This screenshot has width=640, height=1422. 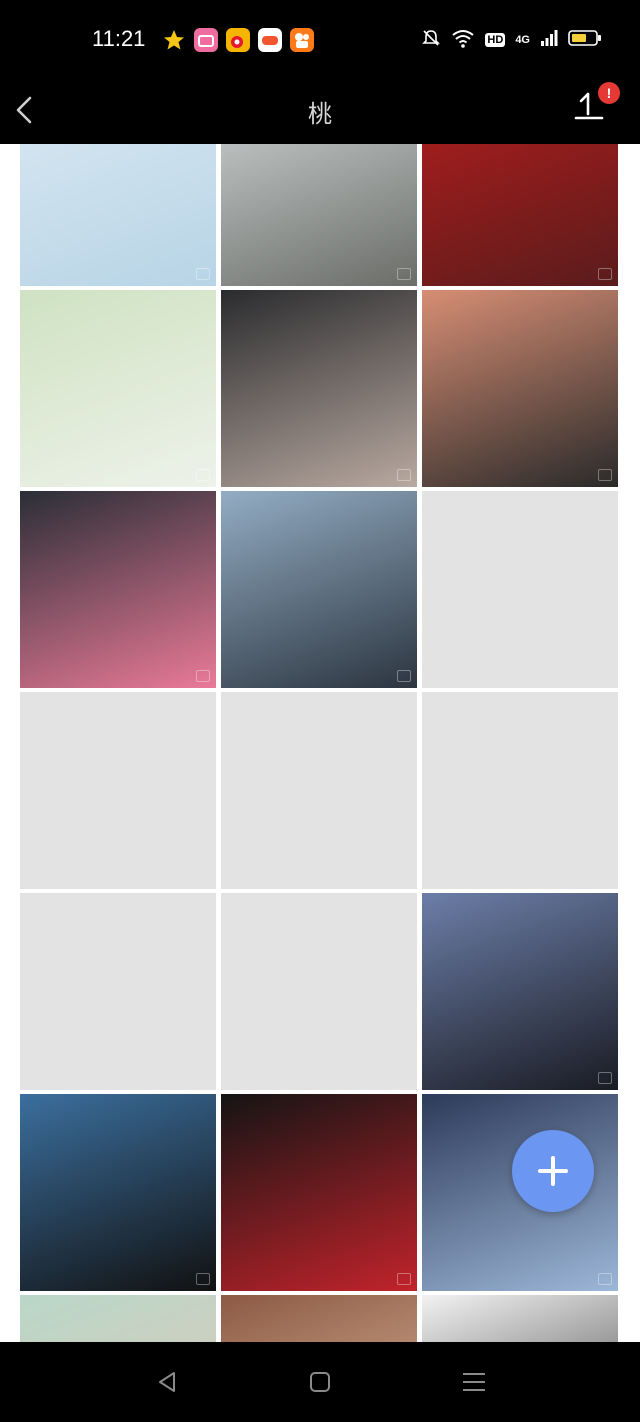 I want to click on system-home-button, so click(x=320, y=1382).